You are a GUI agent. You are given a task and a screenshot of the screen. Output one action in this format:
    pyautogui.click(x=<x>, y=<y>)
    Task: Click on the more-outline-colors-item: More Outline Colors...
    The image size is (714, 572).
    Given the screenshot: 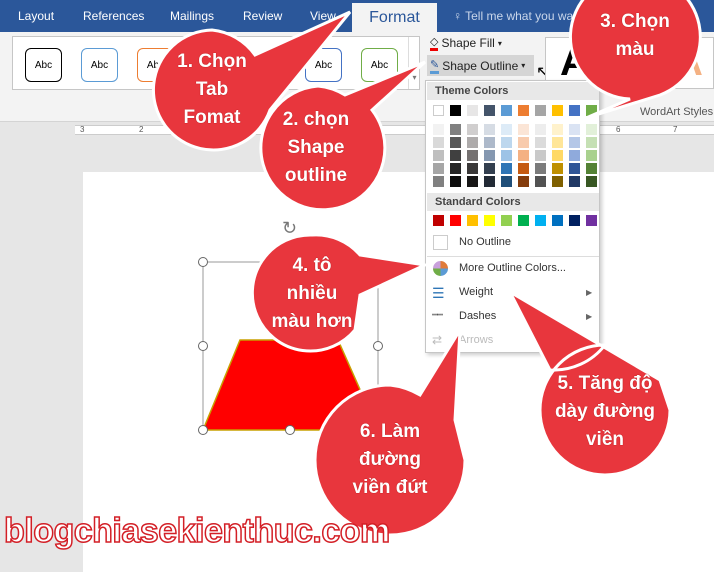 What is the action you would take?
    pyautogui.click(x=512, y=268)
    